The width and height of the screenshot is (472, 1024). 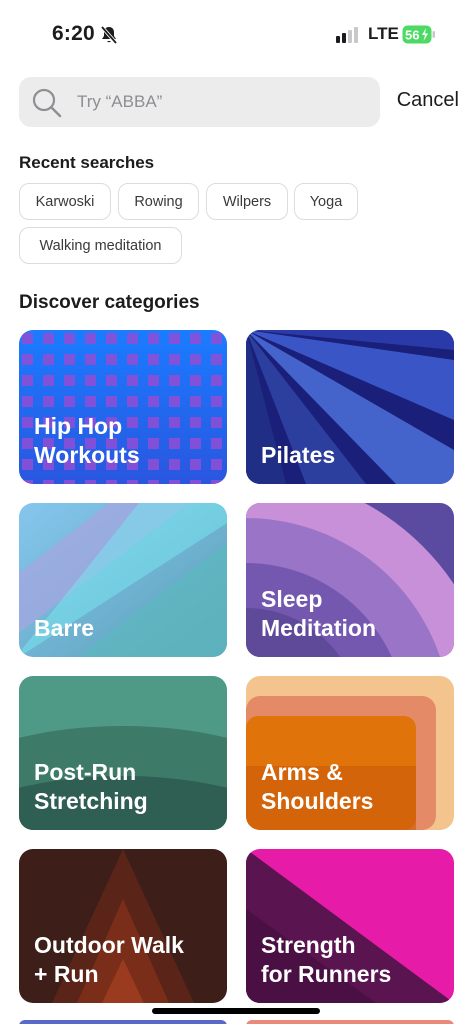 I want to click on search-icon, so click(x=47, y=103).